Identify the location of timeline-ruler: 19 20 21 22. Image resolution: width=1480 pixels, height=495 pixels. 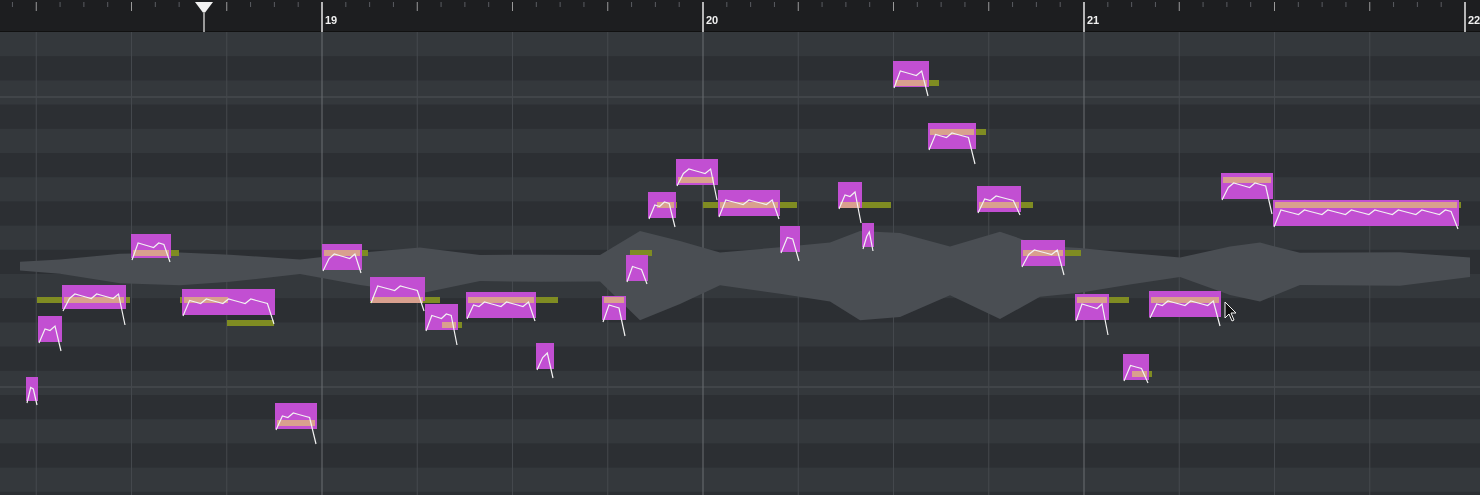
(740, 16).